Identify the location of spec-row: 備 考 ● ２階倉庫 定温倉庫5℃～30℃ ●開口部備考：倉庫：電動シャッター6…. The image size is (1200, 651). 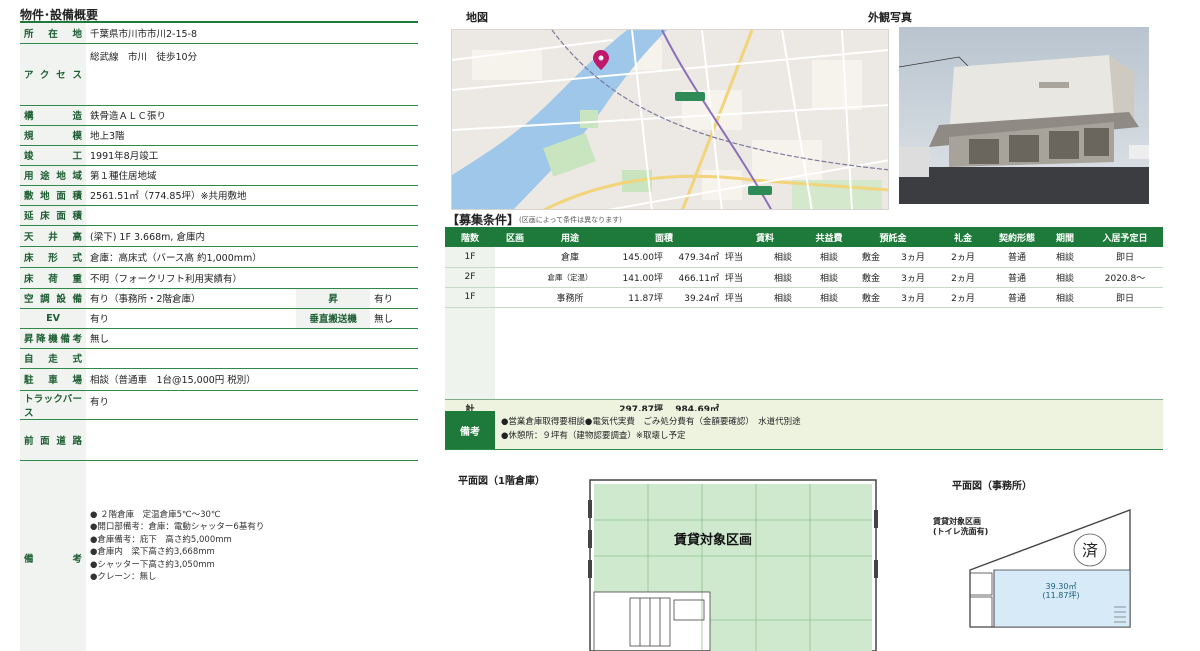
(219, 555).